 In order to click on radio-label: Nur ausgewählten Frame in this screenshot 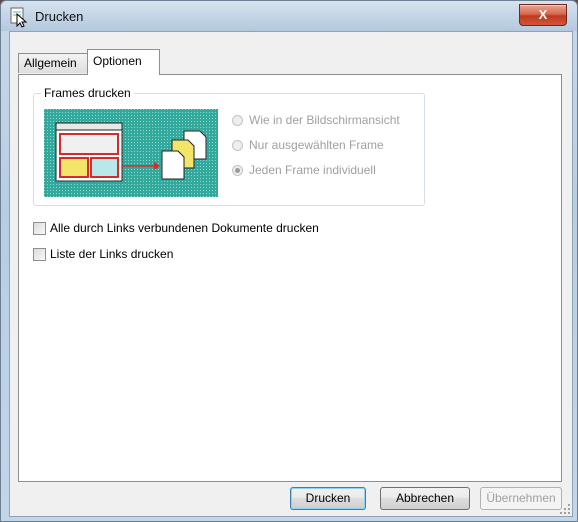, I will do `click(316, 145)`.